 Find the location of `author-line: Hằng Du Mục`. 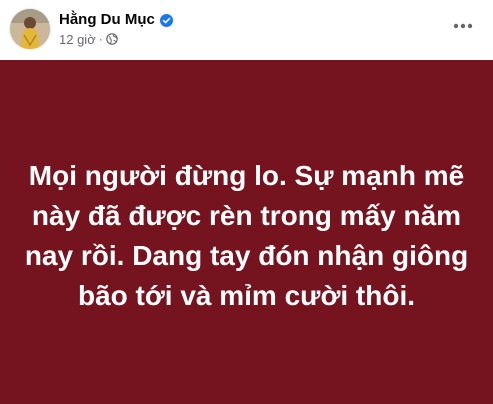

author-line: Hằng Du Mục is located at coordinates (116, 20).